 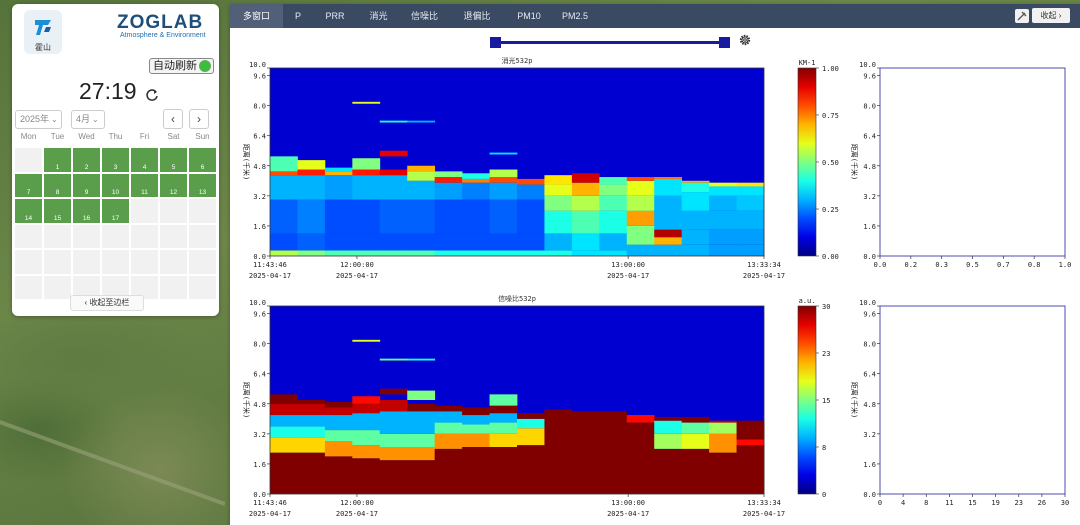 I want to click on x-tick-label: 0.8, so click(x=1034, y=265).